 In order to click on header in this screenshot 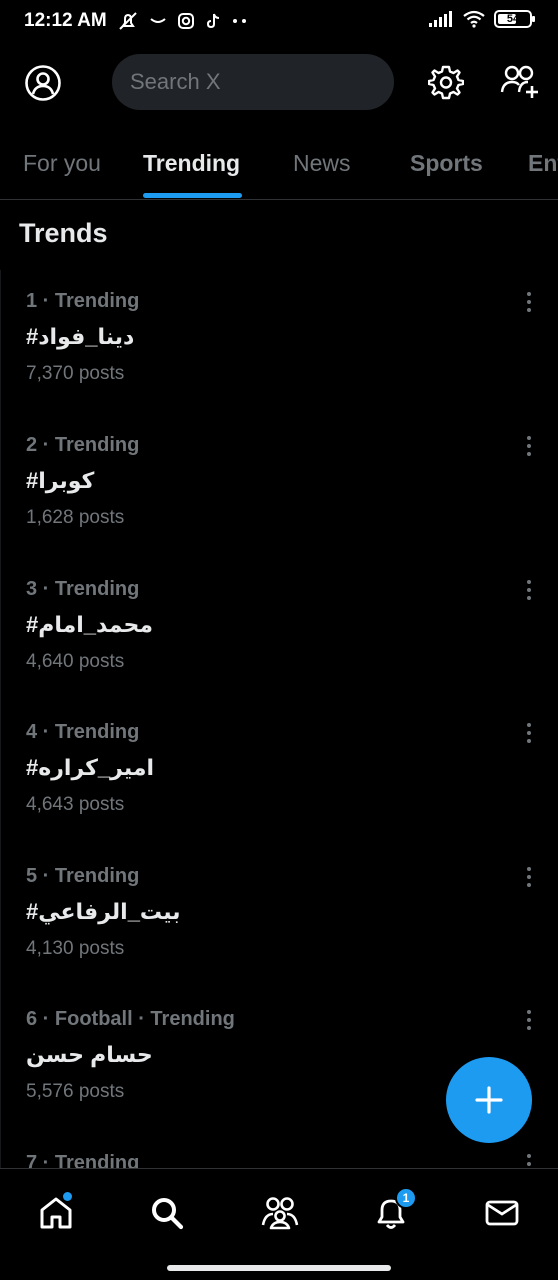, I will do `click(279, 82)`.